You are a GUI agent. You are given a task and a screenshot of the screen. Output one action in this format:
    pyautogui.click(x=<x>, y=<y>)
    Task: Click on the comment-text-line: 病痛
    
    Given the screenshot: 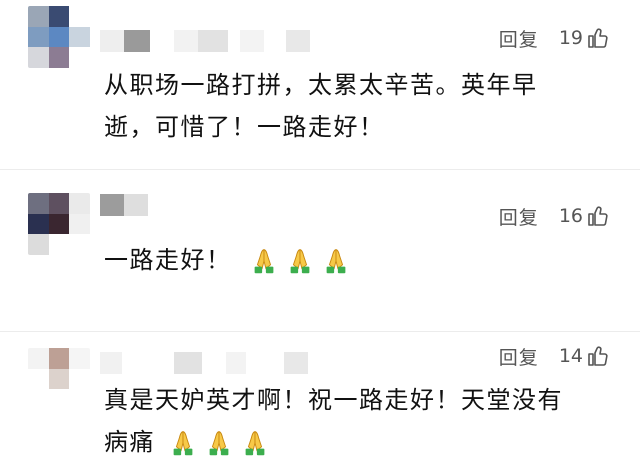 What is the action you would take?
    pyautogui.click(x=357, y=442)
    